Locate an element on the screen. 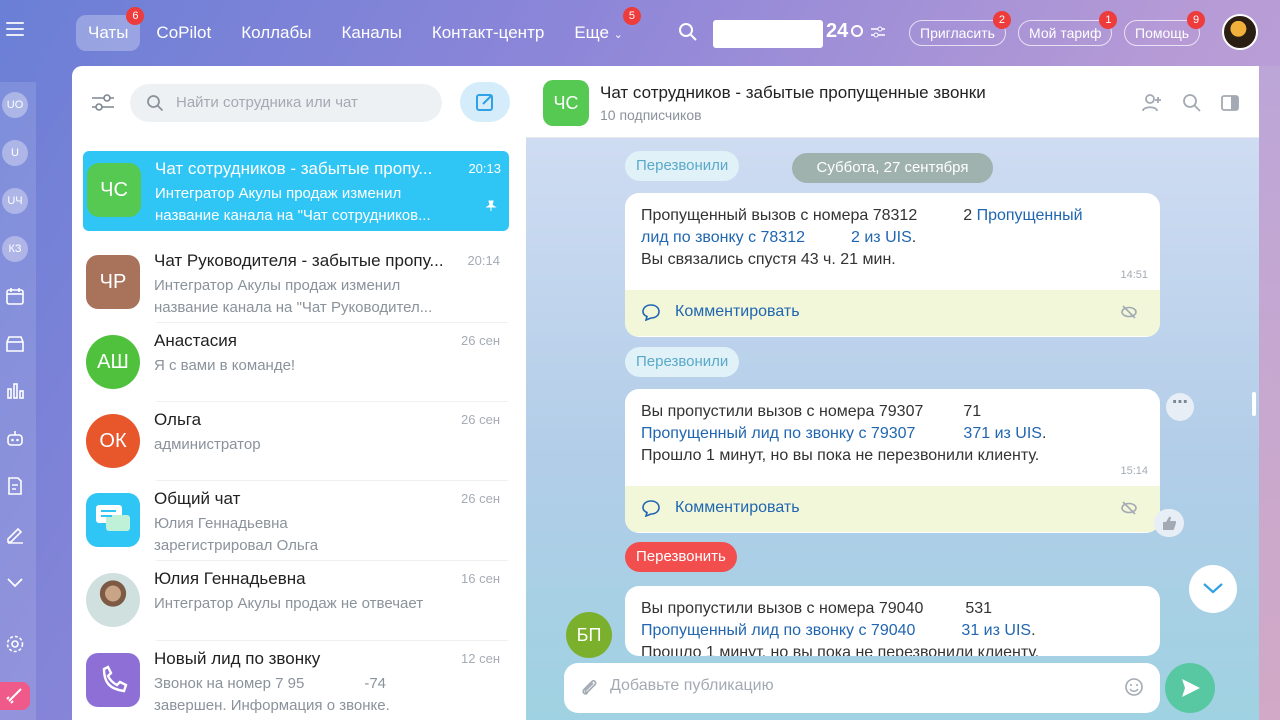 Image resolution: width=1280 pixels, height=720 pixels. store-icon is located at coordinates (15, 344).